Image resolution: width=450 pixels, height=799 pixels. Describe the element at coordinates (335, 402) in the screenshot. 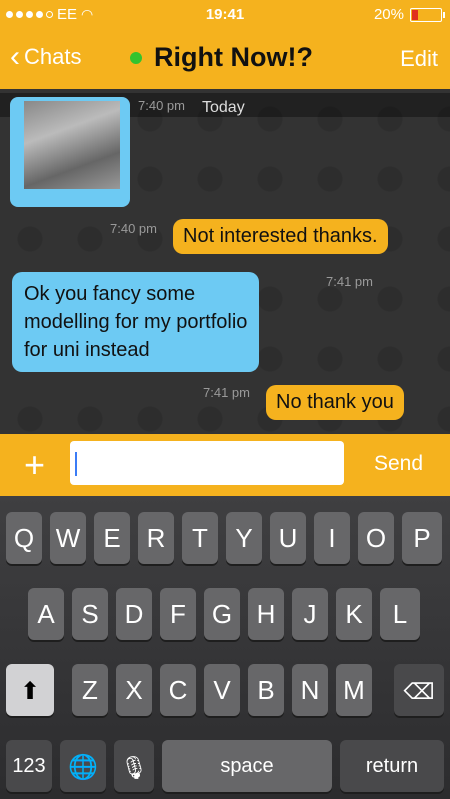

I see `outgoing-message: No thank you` at that location.